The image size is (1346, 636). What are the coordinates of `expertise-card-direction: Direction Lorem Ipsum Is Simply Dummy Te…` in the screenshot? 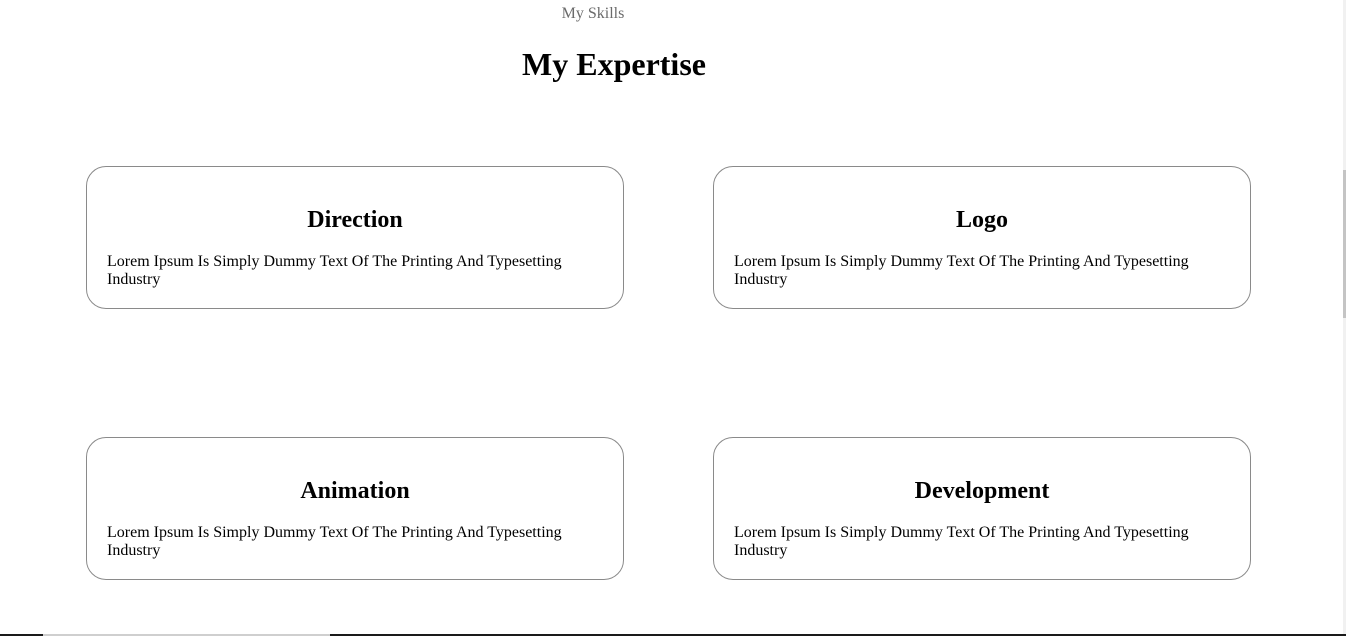 It's located at (355, 237).